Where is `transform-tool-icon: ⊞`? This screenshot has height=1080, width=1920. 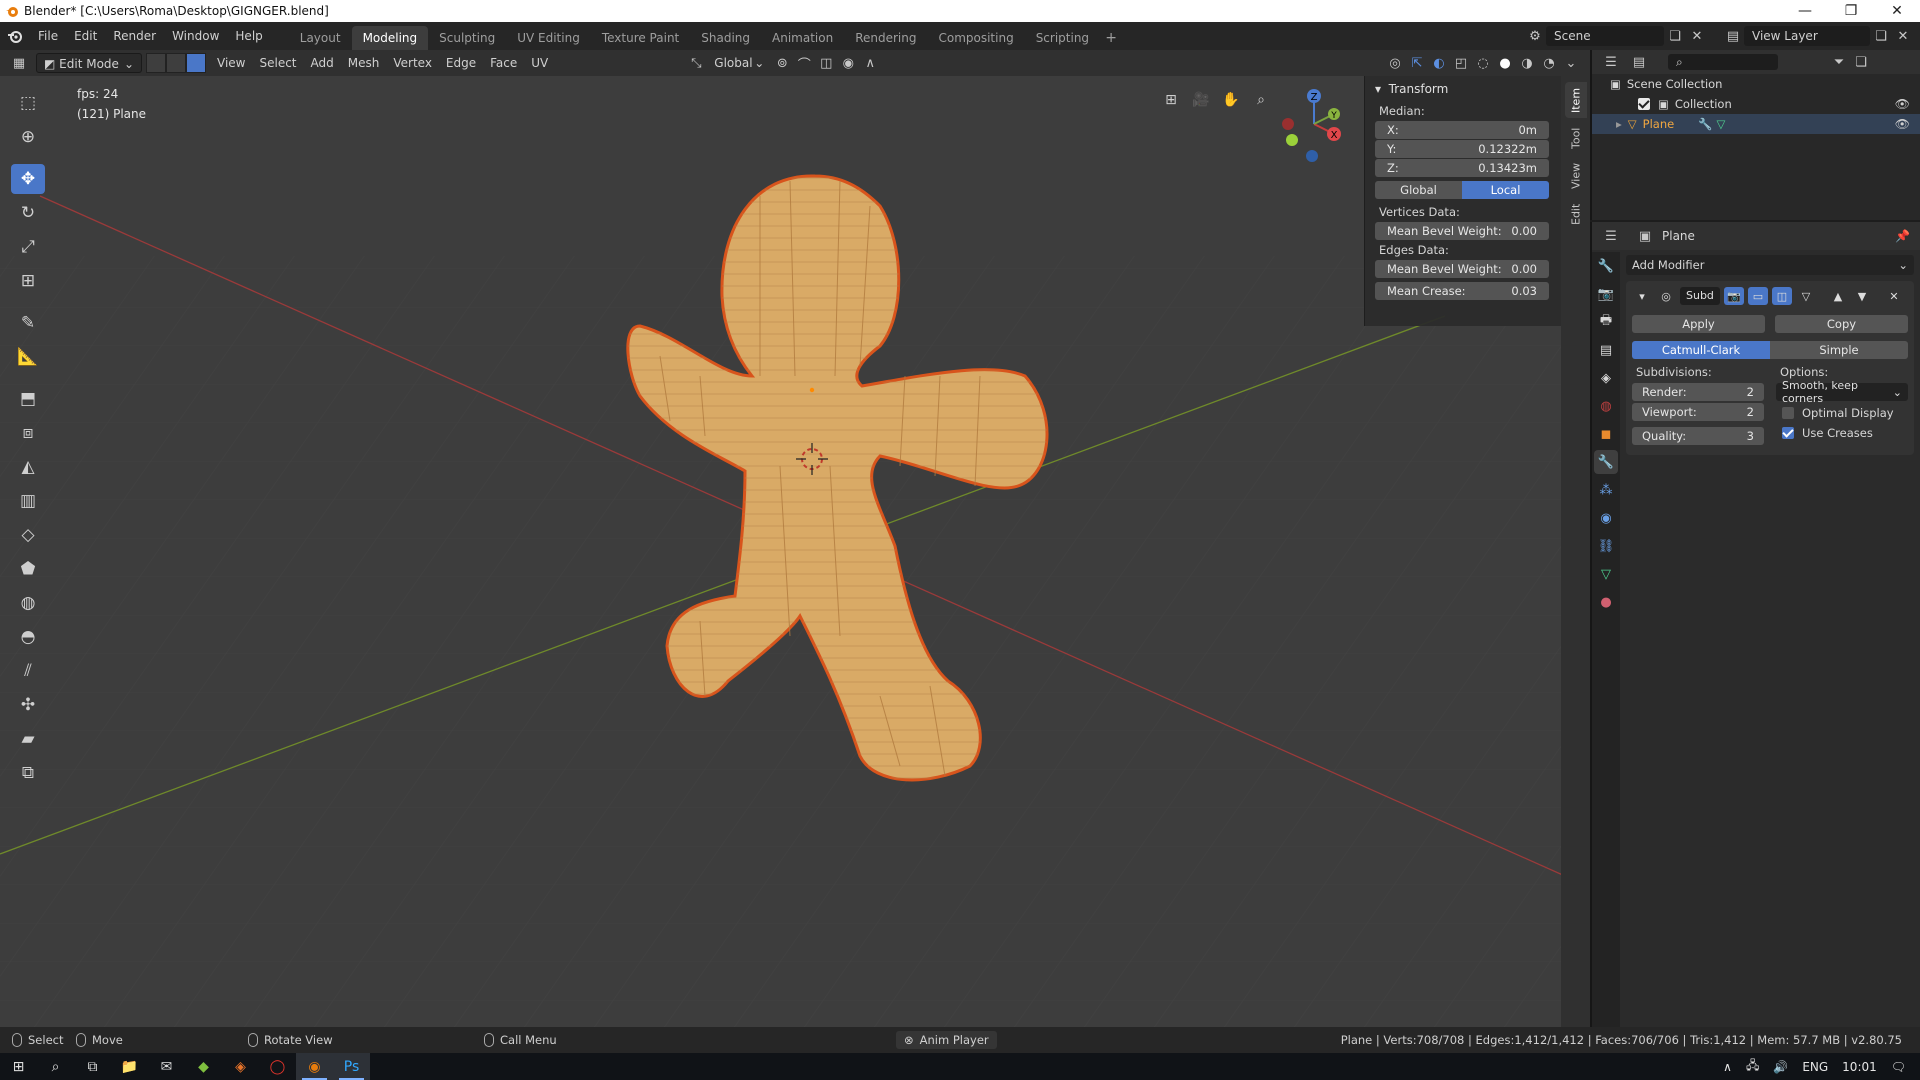
transform-tool-icon: ⊞ is located at coordinates (28, 281).